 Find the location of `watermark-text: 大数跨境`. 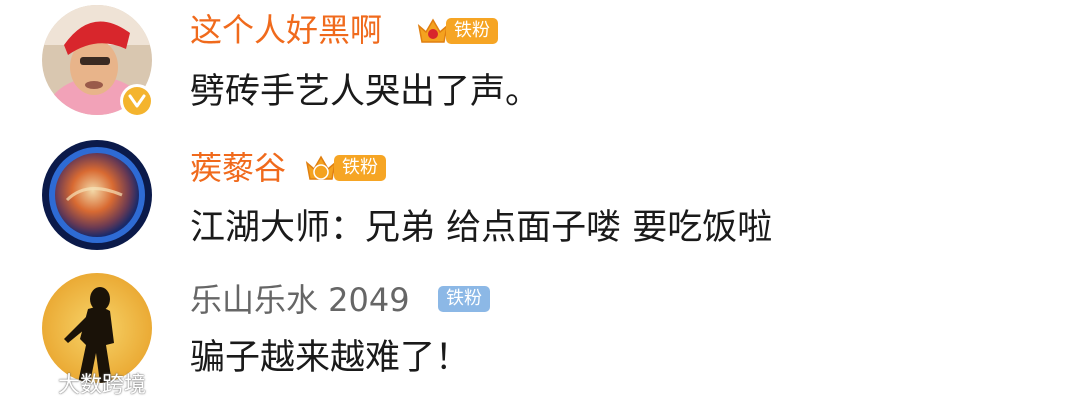

watermark-text: 大数跨境 is located at coordinates (102, 385).